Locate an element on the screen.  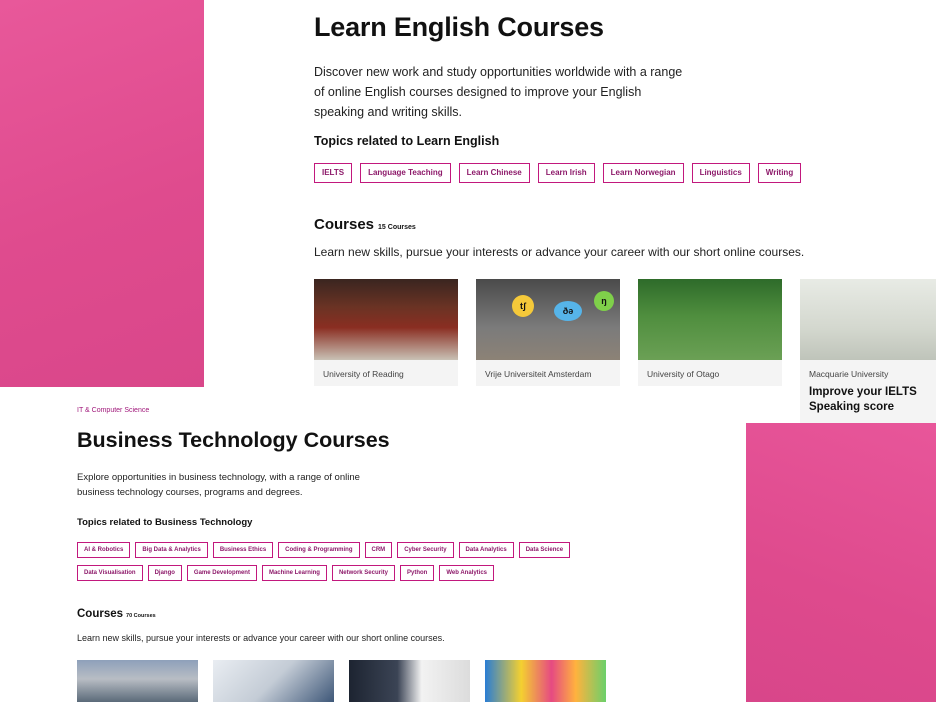
course-card: tʃ ðə ŋ Vrije Universiteit Amsterdam is located at coordinates (548, 332).